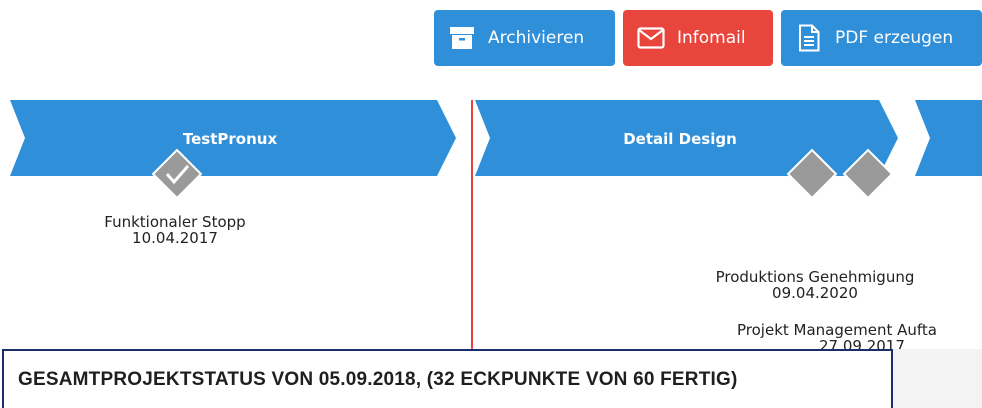  Describe the element at coordinates (462, 38) in the screenshot. I see `archive-box-icon` at that location.